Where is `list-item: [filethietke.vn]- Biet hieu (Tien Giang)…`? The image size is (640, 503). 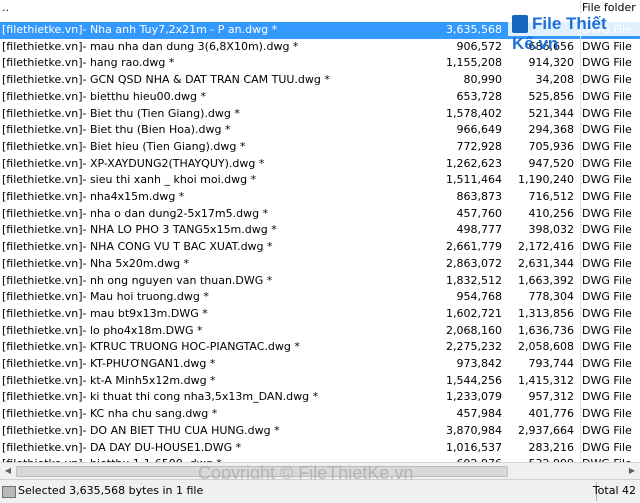
list-item: [filethietke.vn]- Biet hieu (Tien Giang)… is located at coordinates (320, 147).